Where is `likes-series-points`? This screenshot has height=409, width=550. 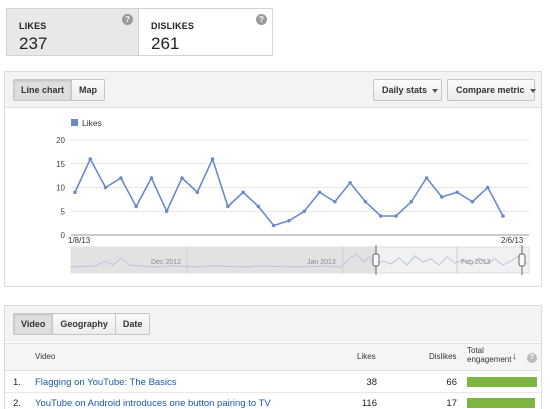
likes-series-points is located at coordinates (289, 192).